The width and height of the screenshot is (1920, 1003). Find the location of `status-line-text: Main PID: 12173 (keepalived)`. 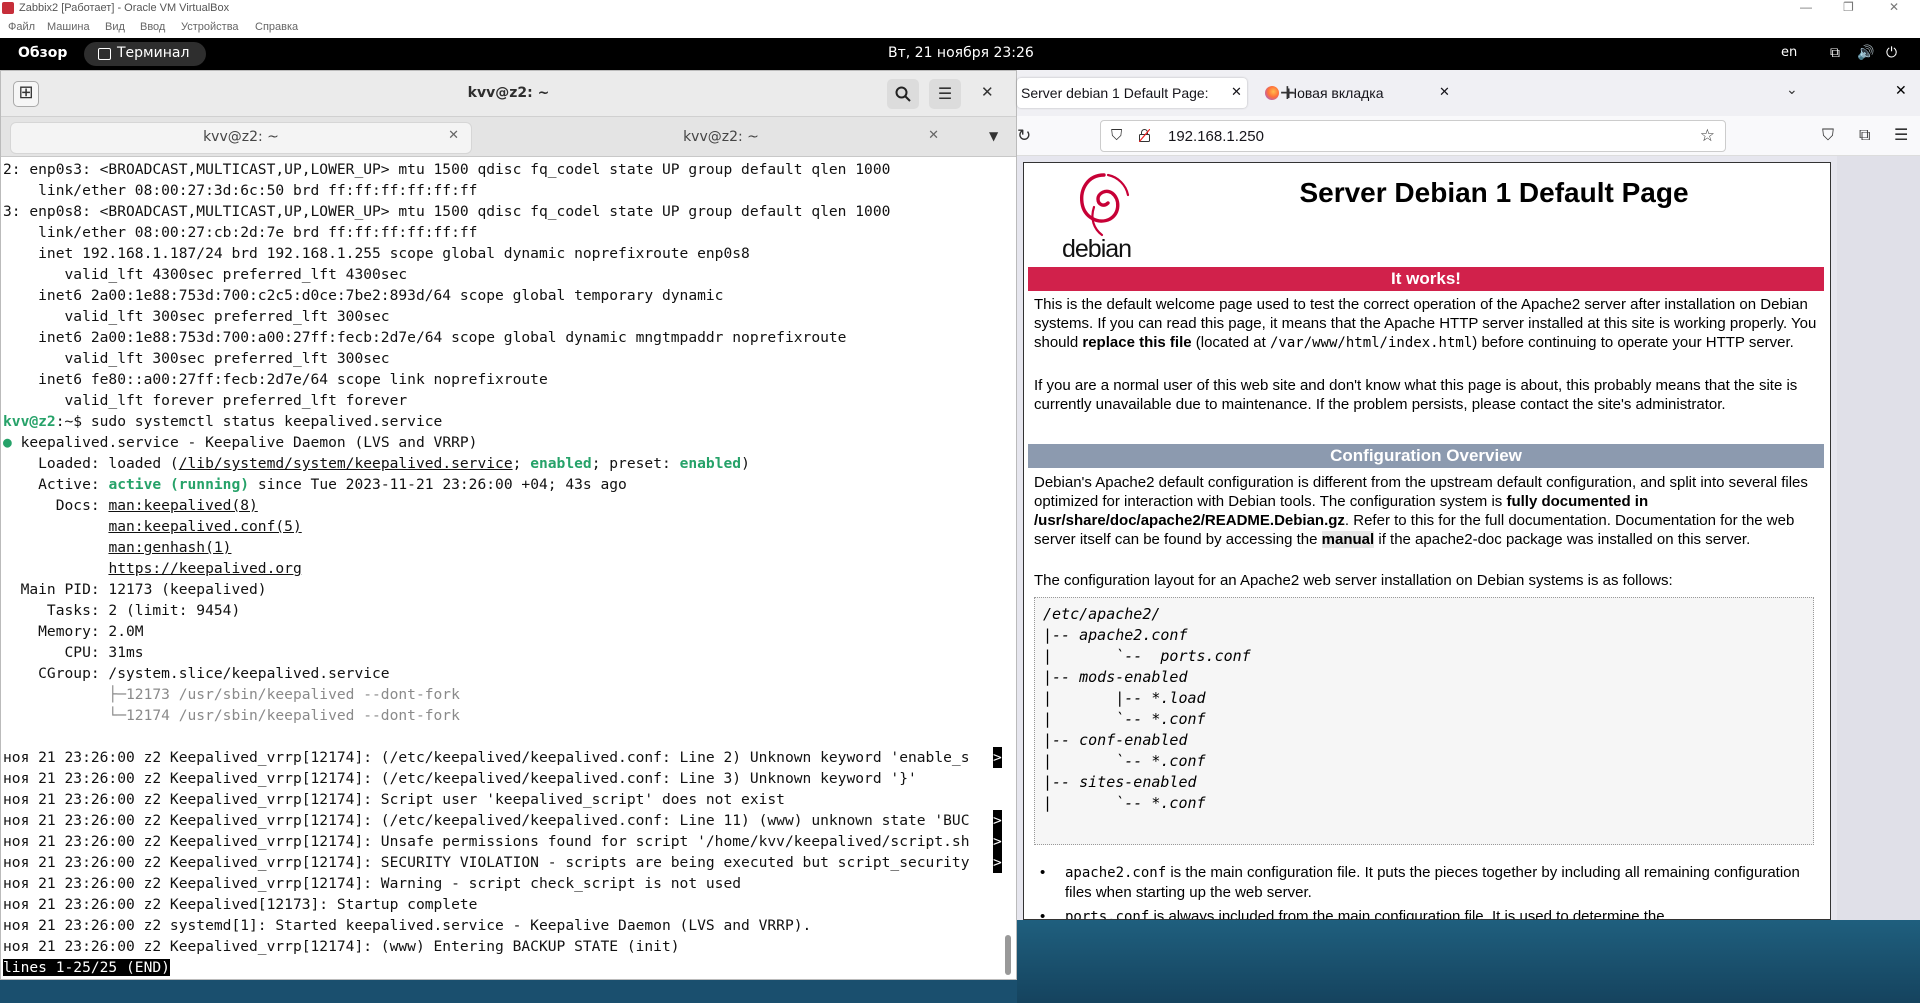

status-line-text: Main PID: 12173 (keepalived) is located at coordinates (135, 589).